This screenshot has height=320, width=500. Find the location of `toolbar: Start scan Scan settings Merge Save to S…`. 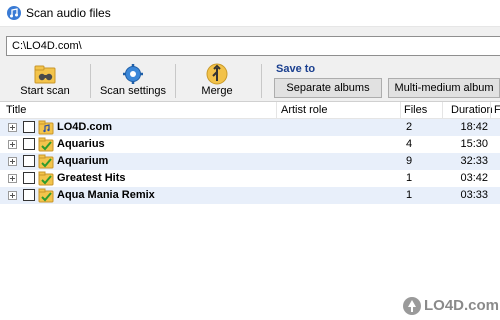

toolbar: Start scan Scan settings Merge Save to S… is located at coordinates (250, 81).